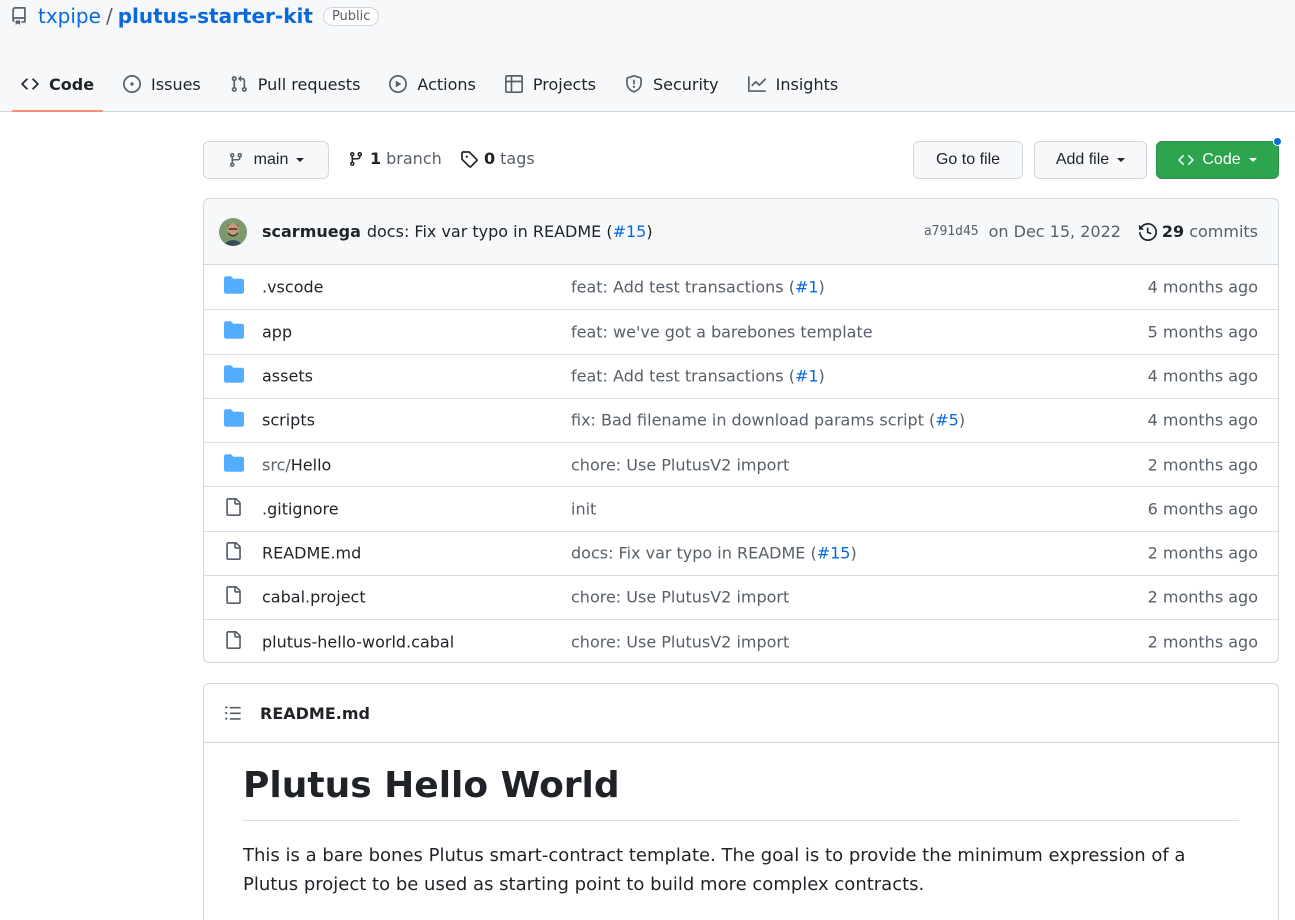 This screenshot has height=920, width=1295. Describe the element at coordinates (630, 231) in the screenshot. I see `commit-pr-link: #15` at that location.